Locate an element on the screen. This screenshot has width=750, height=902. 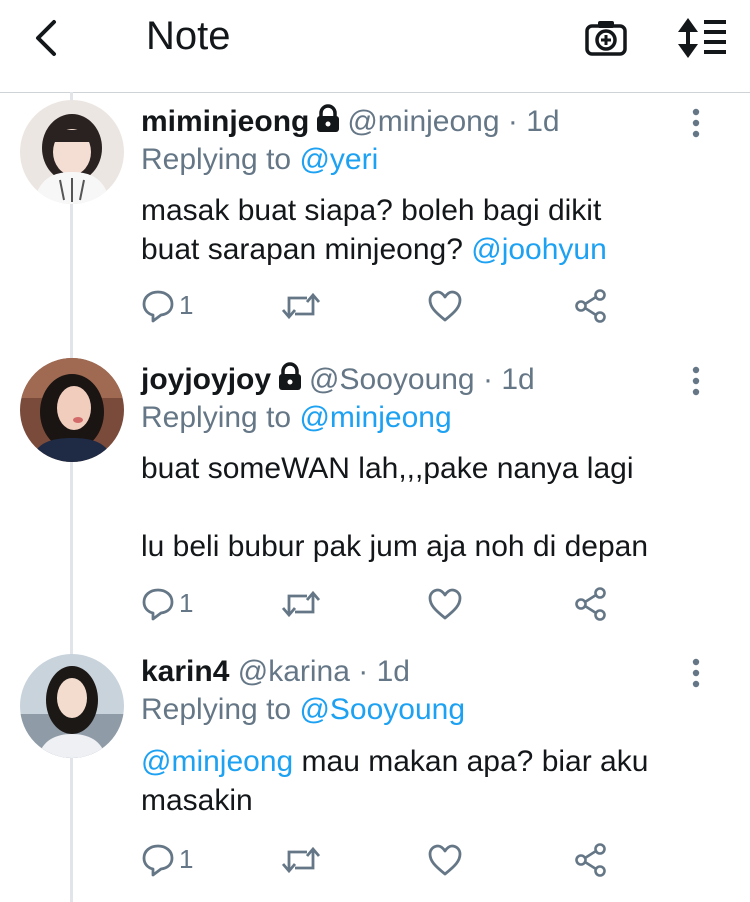
camera-button is located at coordinates (606, 38).